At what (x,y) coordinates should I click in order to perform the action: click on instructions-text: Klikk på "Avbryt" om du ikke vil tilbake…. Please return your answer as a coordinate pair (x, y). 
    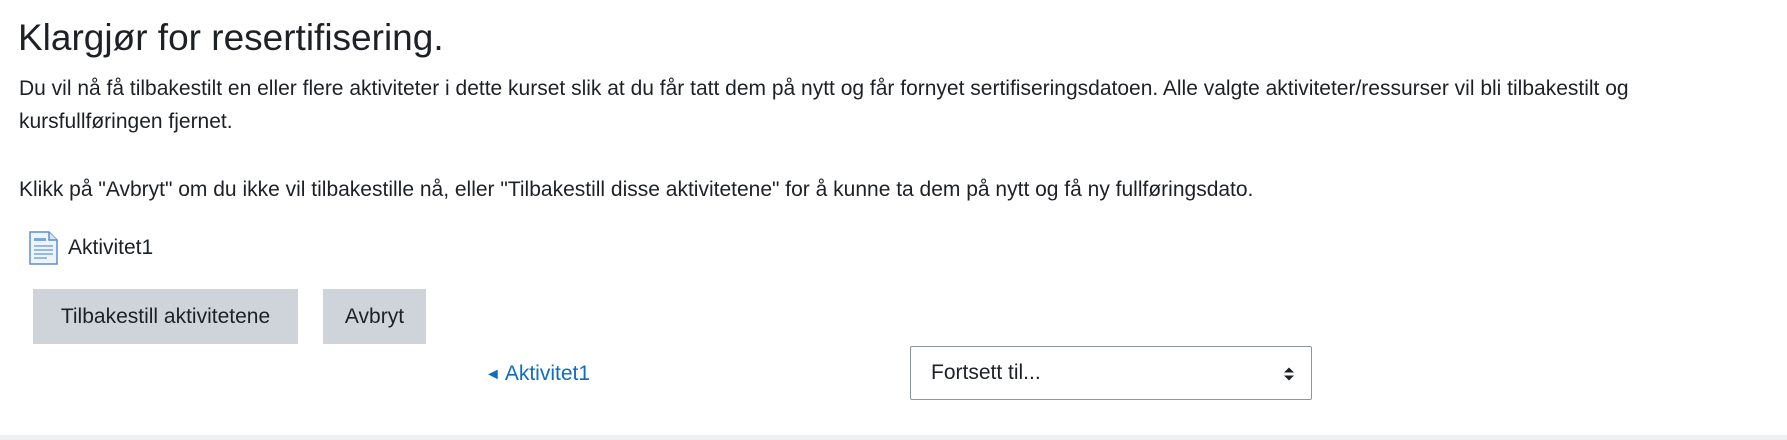
    Looking at the image, I should click on (636, 189).